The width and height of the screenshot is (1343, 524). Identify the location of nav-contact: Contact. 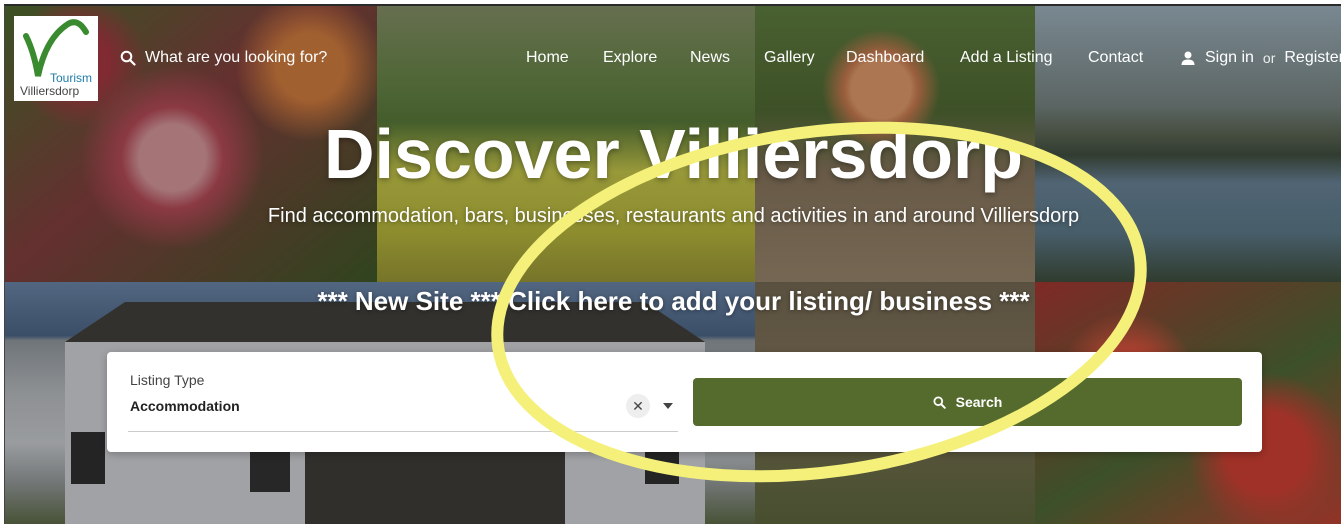
(1115, 58).